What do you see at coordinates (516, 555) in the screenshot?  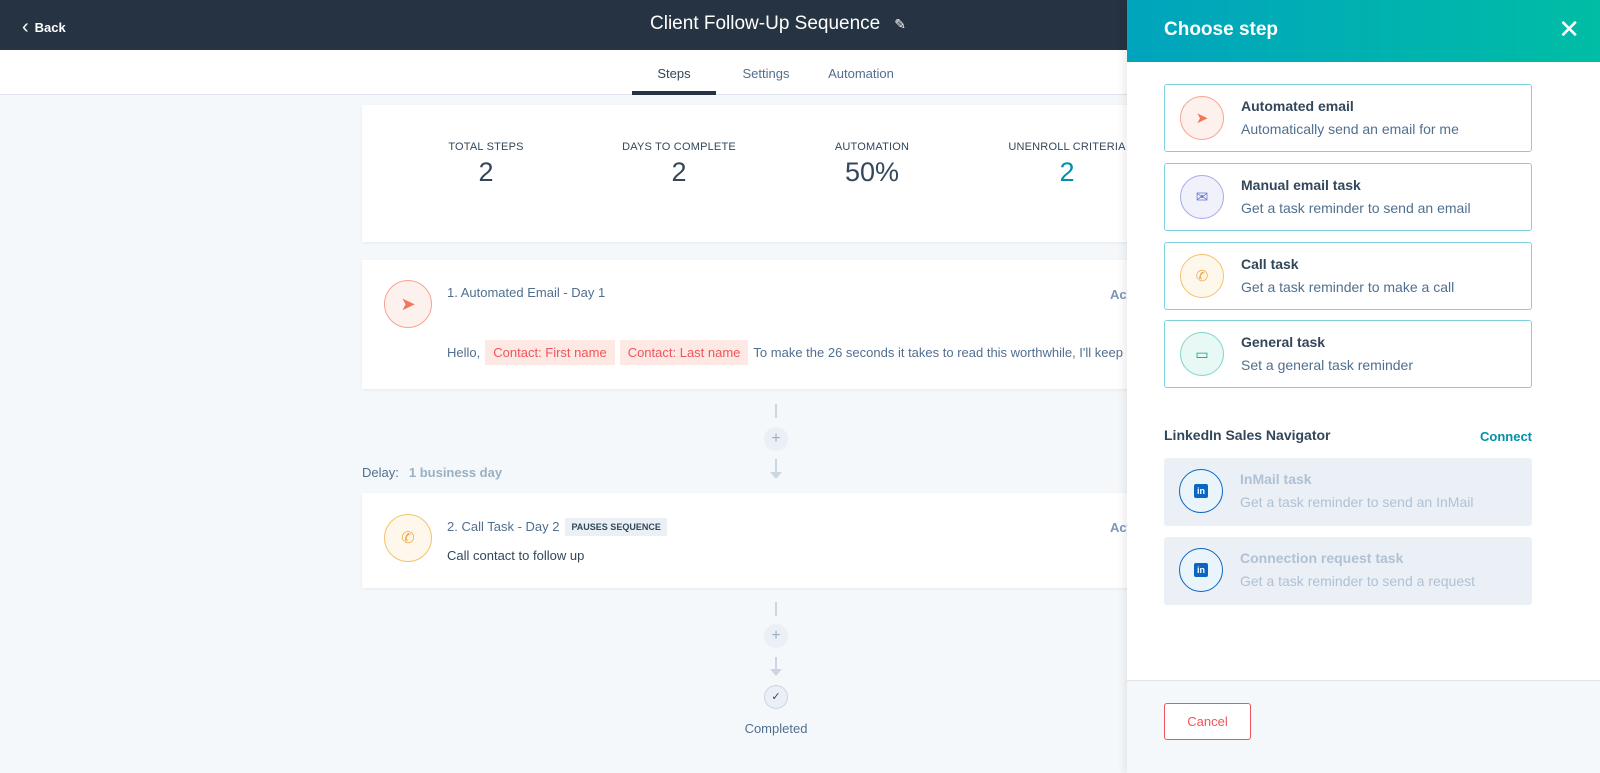 I see `step-body: Call contact to follow up` at bounding box center [516, 555].